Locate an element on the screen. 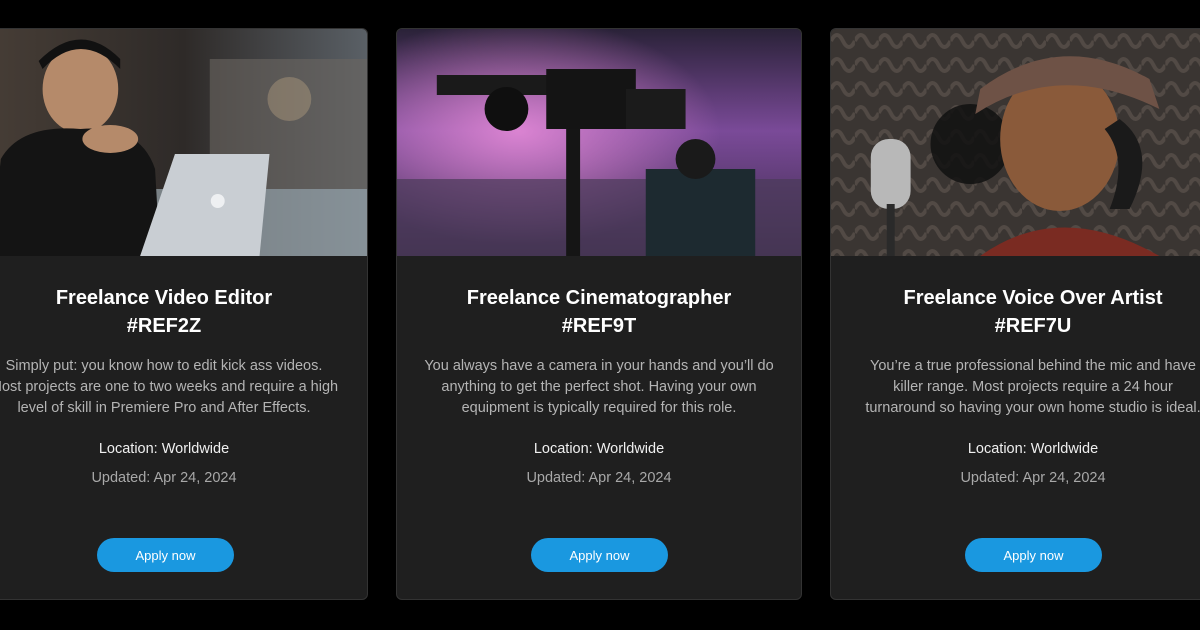 This screenshot has width=1200, height=630. job-reference-code: #REF2Z is located at coordinates (164, 326).